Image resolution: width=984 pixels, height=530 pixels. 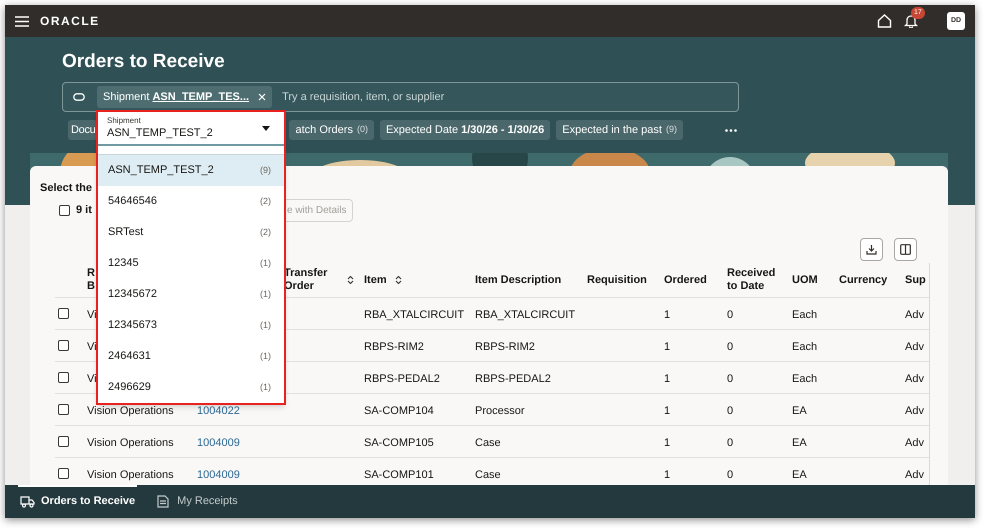 I want to click on column-header: Sup, so click(x=915, y=280).